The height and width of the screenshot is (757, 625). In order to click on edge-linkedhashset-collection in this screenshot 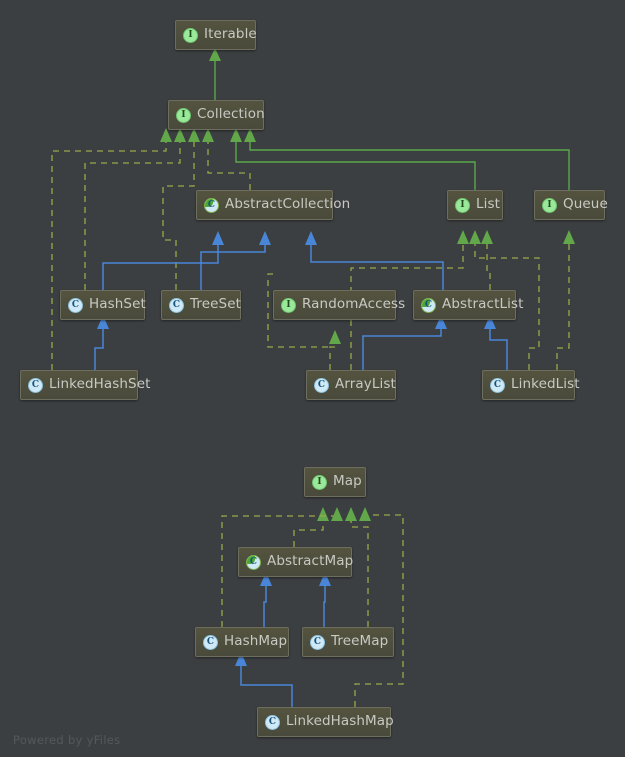, I will do `click(111, 249)`.